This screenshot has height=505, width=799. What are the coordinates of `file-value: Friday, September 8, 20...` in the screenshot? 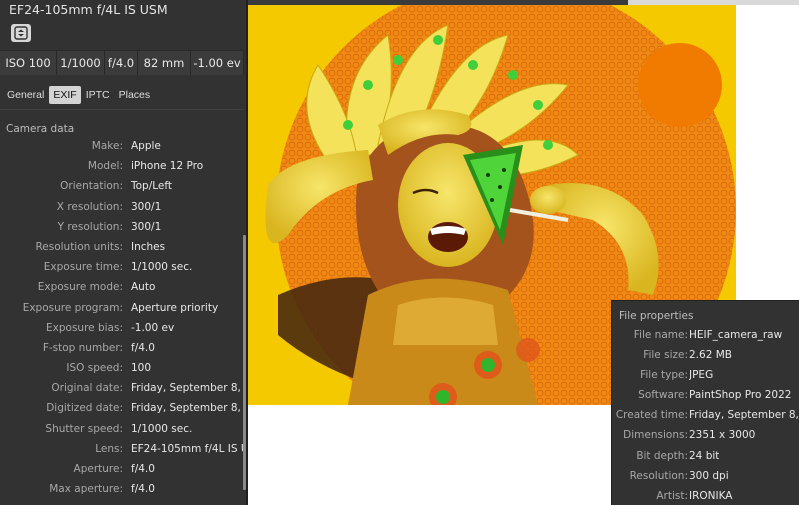 It's located at (744, 415).